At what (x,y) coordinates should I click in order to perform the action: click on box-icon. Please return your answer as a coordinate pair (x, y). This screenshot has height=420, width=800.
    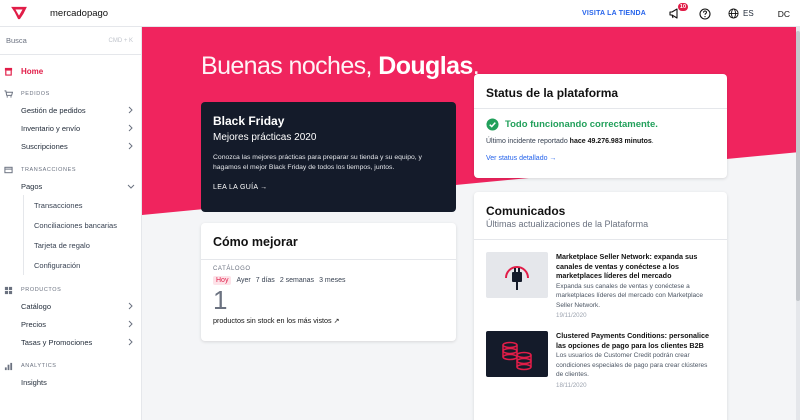
    Looking at the image, I should click on (8, 290).